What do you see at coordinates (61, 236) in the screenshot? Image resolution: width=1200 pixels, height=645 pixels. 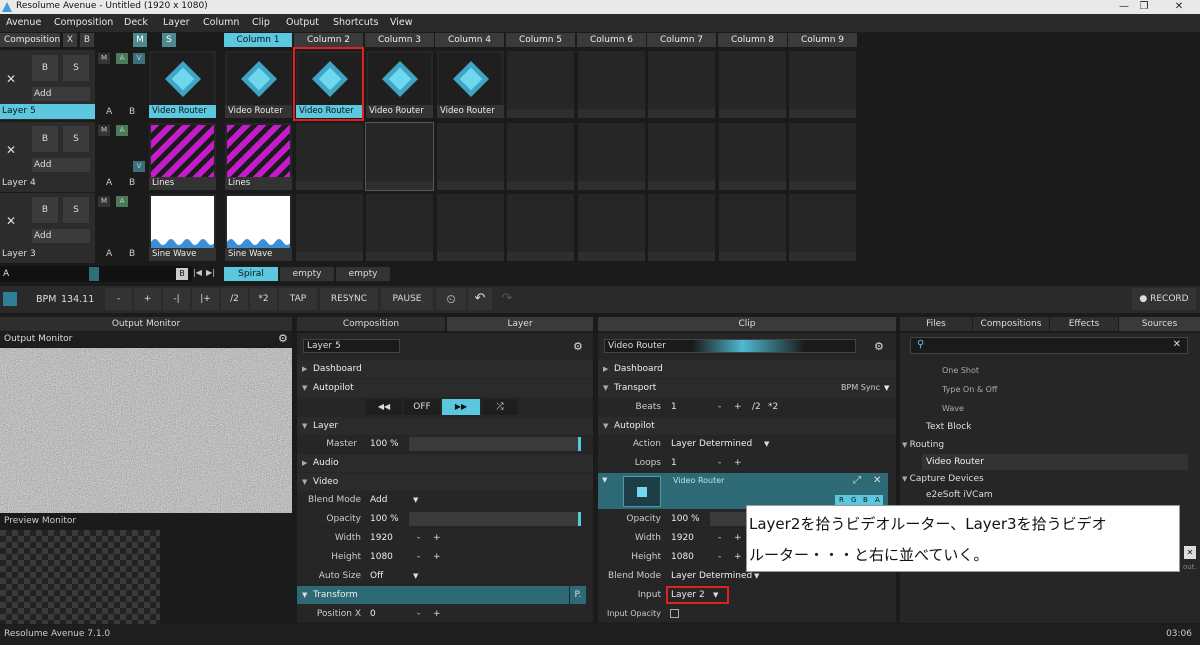 I see `layer-3-add-button: Add` at bounding box center [61, 236].